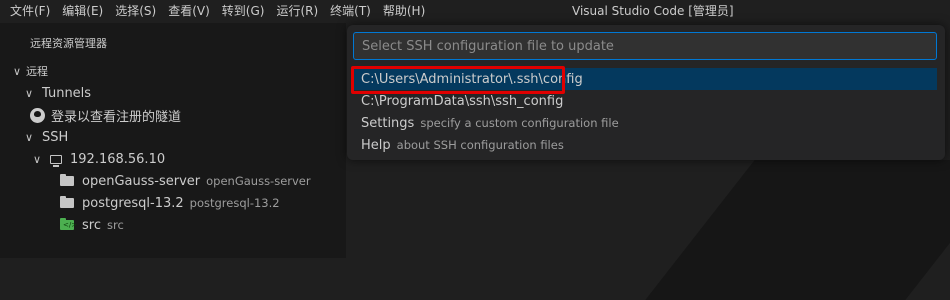 The height and width of the screenshot is (300, 950). What do you see at coordinates (141, 181) in the screenshot?
I see `folder-name: openGauss-server` at bounding box center [141, 181].